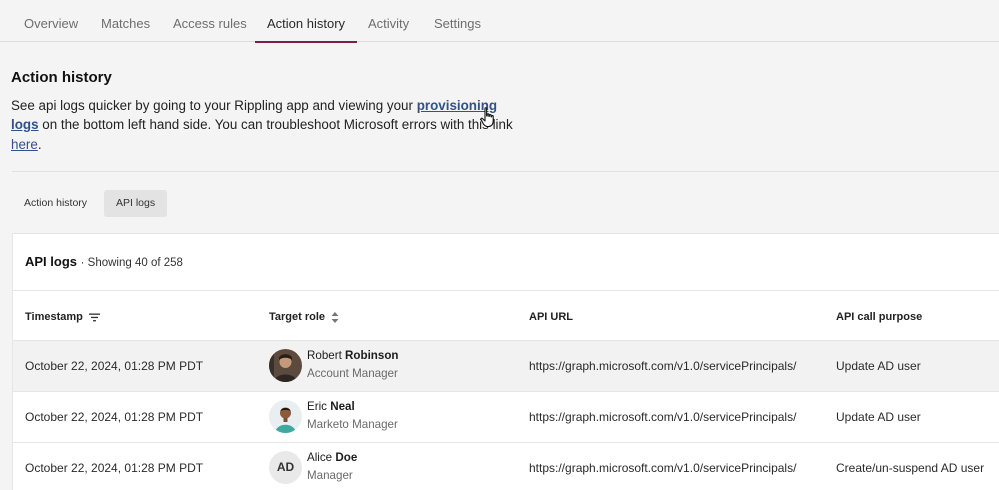 The height and width of the screenshot is (490, 999). What do you see at coordinates (346, 457) in the screenshot?
I see `last-name: Doe` at bounding box center [346, 457].